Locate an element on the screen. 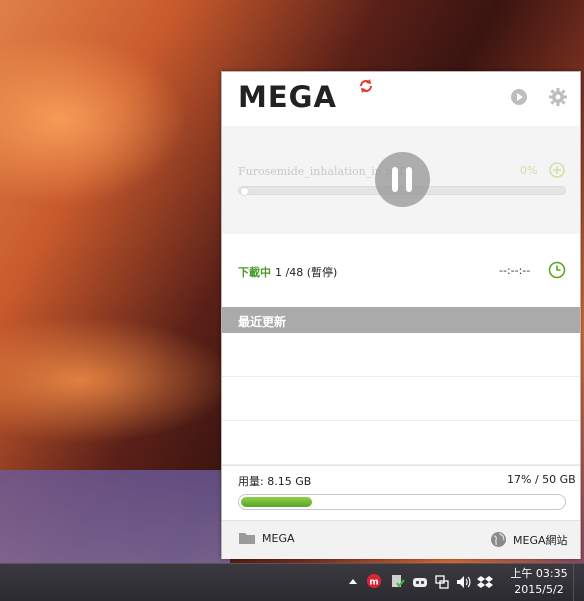 The height and width of the screenshot is (601, 584). mega-tray-icon: m is located at coordinates (374, 581).